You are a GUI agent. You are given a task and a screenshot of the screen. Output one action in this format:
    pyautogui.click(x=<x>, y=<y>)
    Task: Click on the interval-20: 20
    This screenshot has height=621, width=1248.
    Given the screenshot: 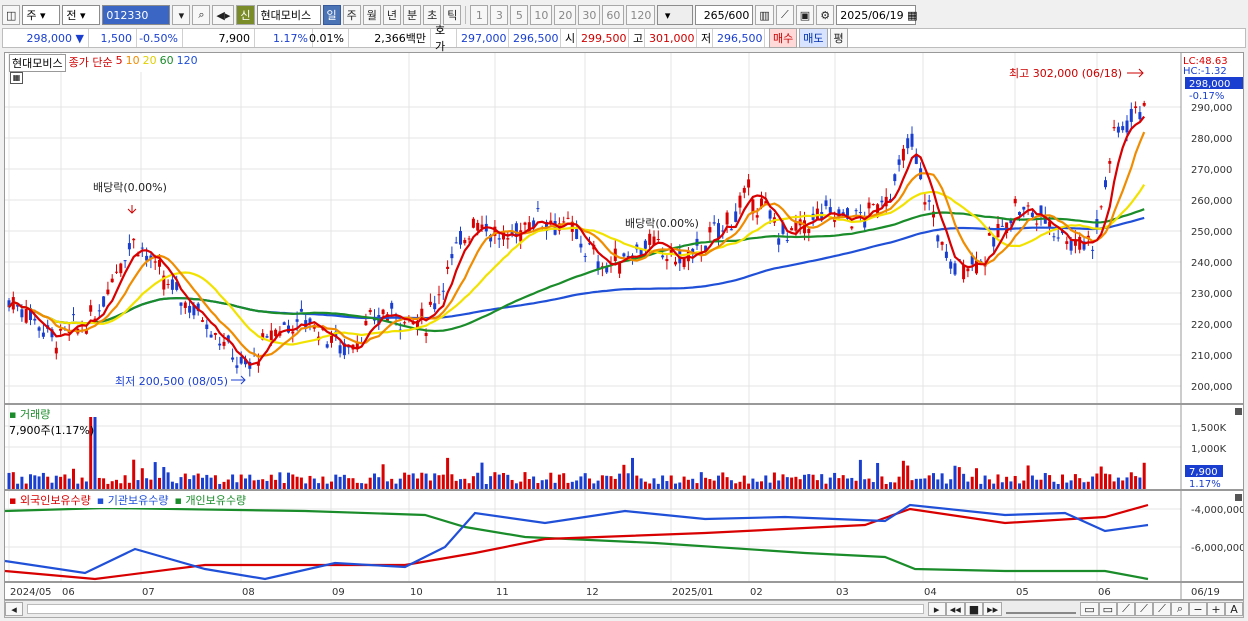 What is the action you would take?
    pyautogui.click(x=565, y=15)
    